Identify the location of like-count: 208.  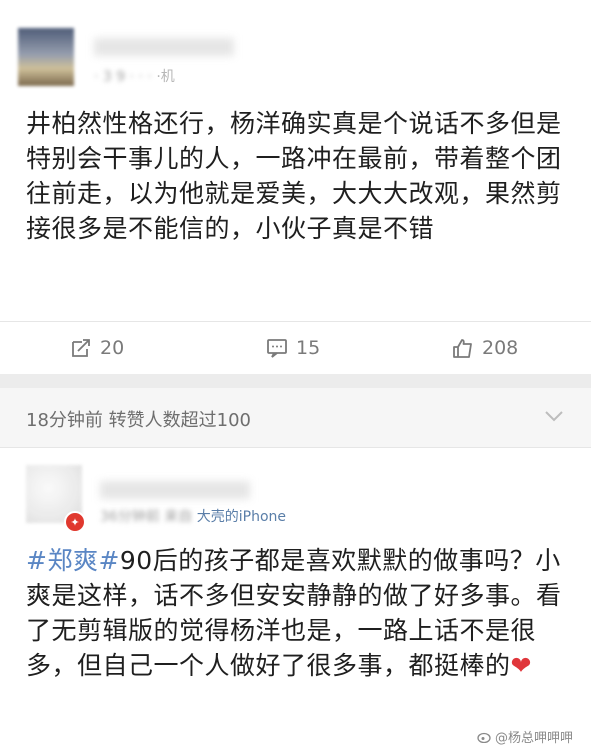
(500, 348).